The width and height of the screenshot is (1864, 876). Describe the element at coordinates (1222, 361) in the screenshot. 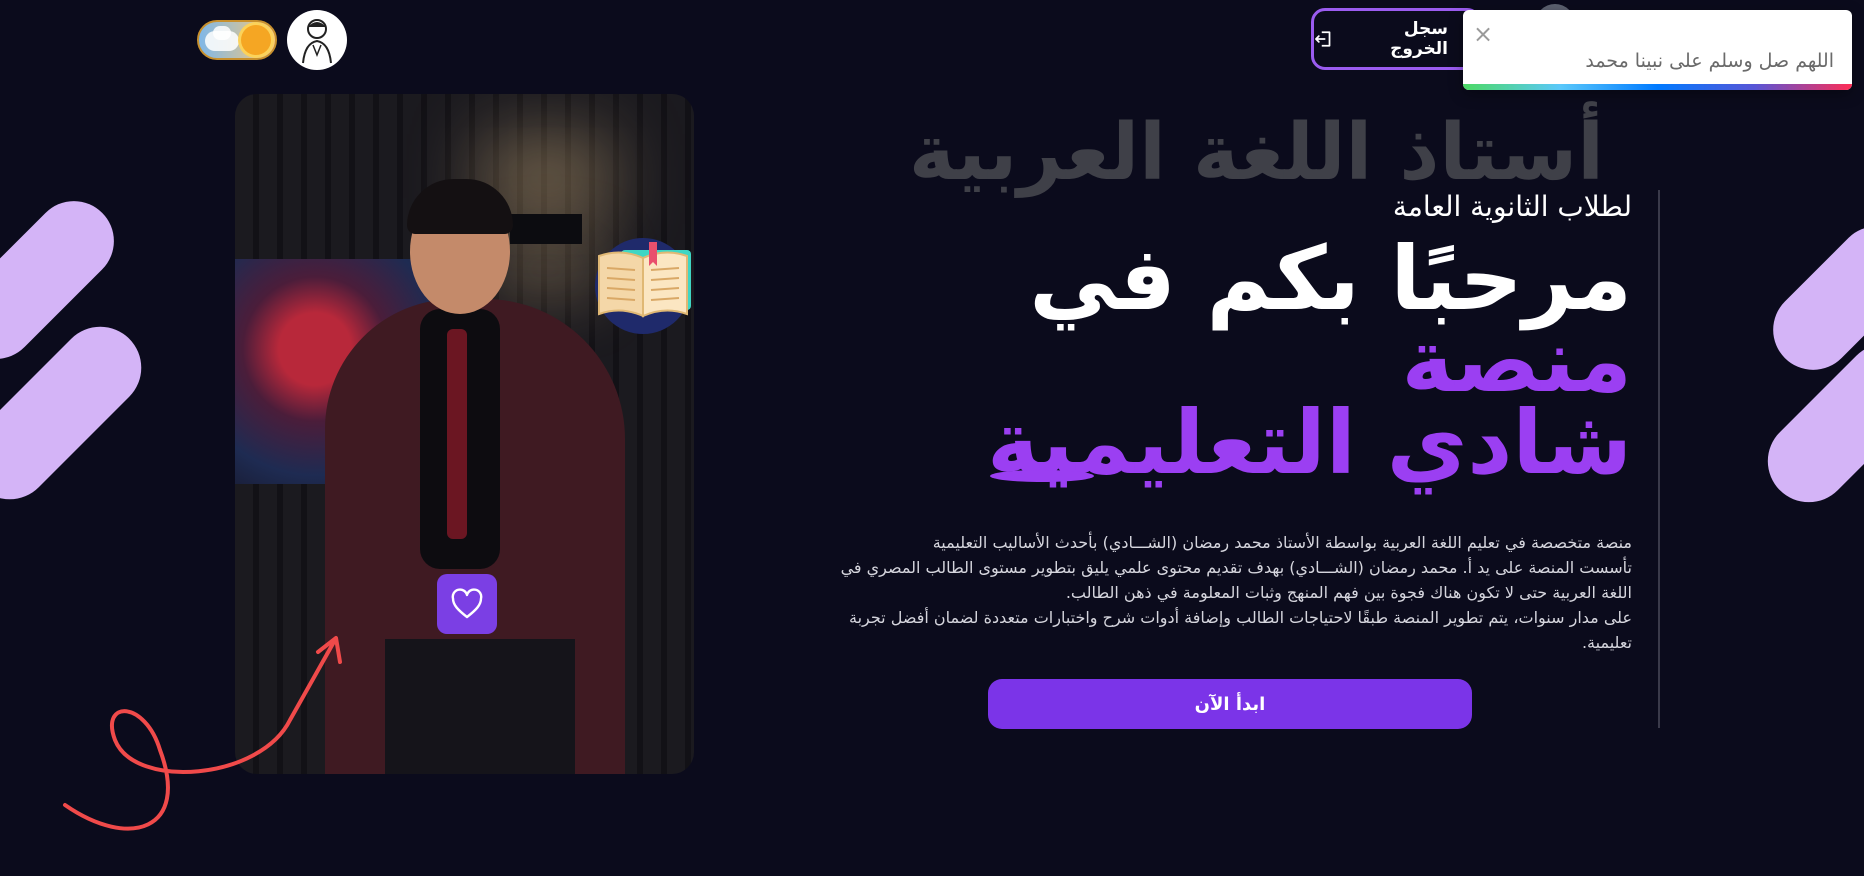

I see `hero-title: مرحبًا بكم في منصة شادي التعليمية` at that location.